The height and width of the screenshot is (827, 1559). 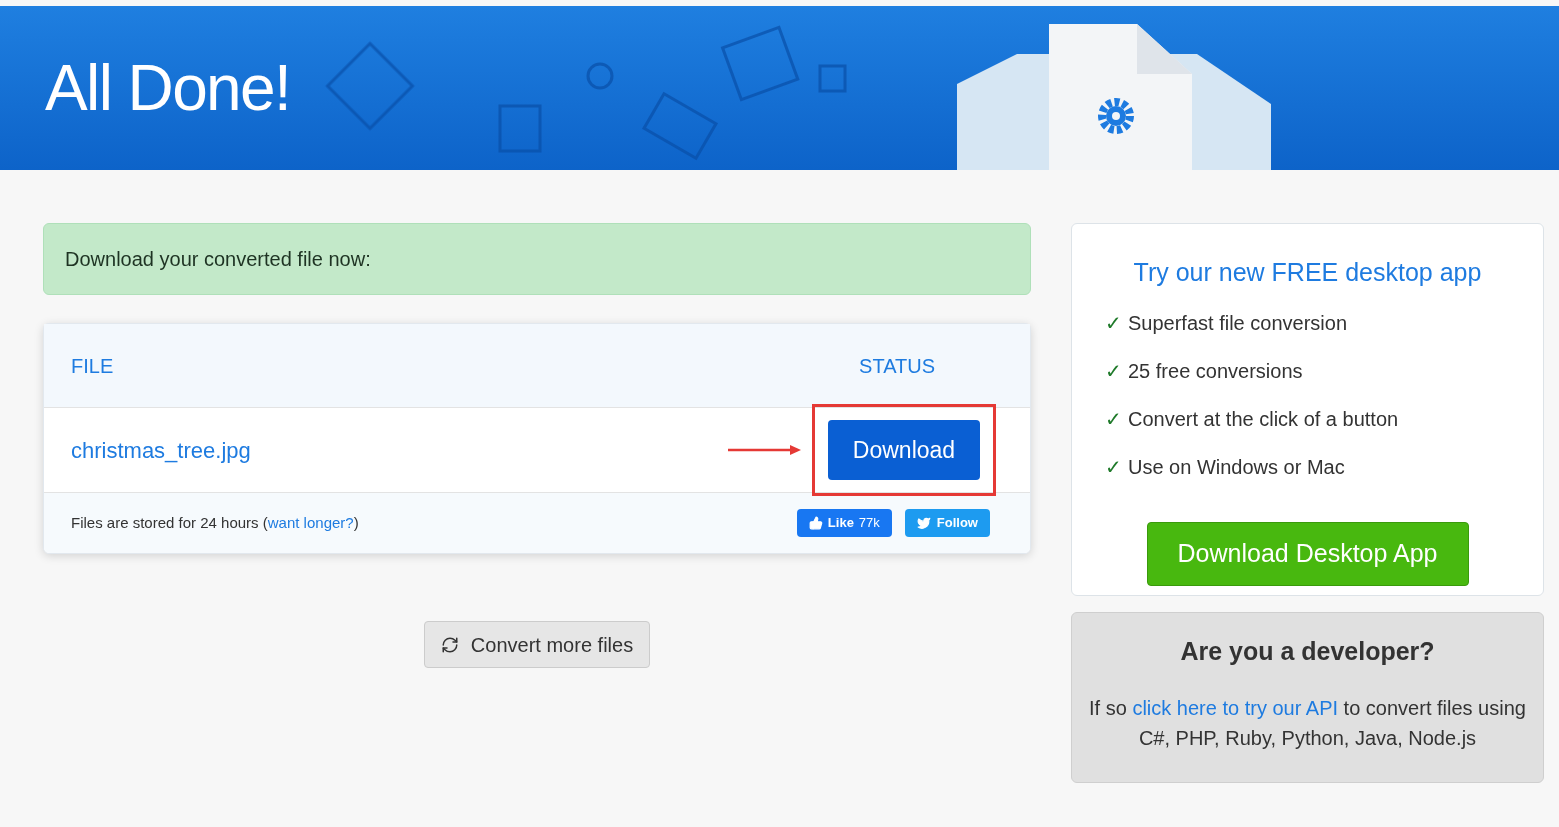 What do you see at coordinates (897, 366) in the screenshot?
I see `column-header: STATUS` at bounding box center [897, 366].